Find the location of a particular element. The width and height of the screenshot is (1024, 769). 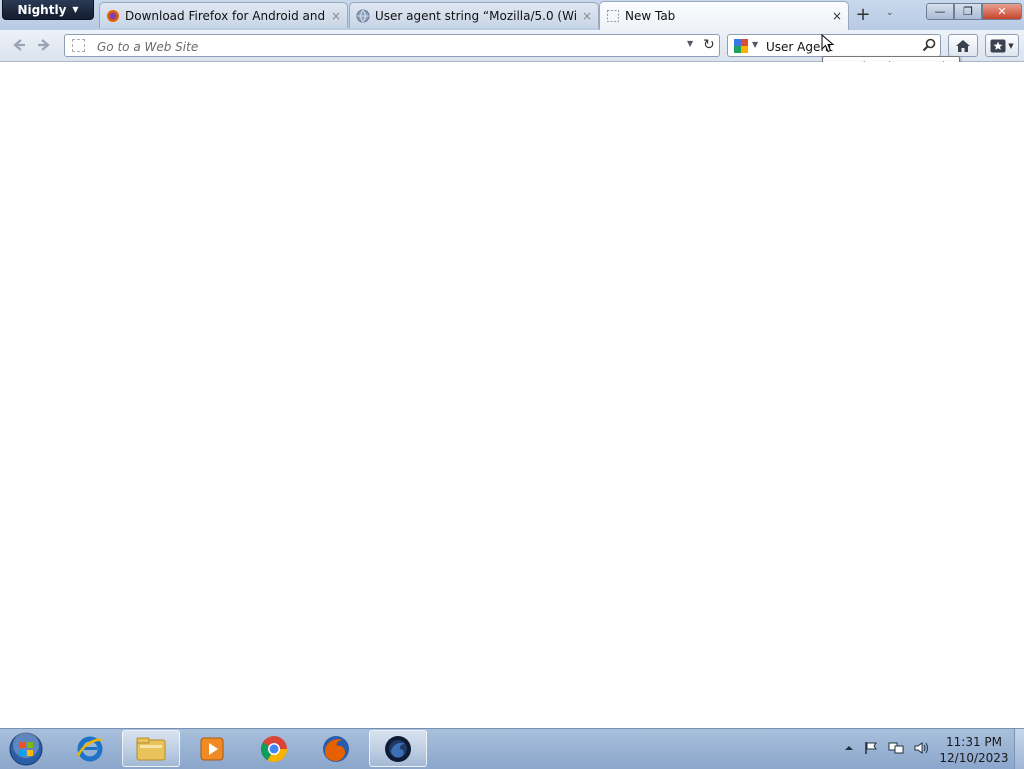

app-menu-label: Nightly is located at coordinates (42, 9).